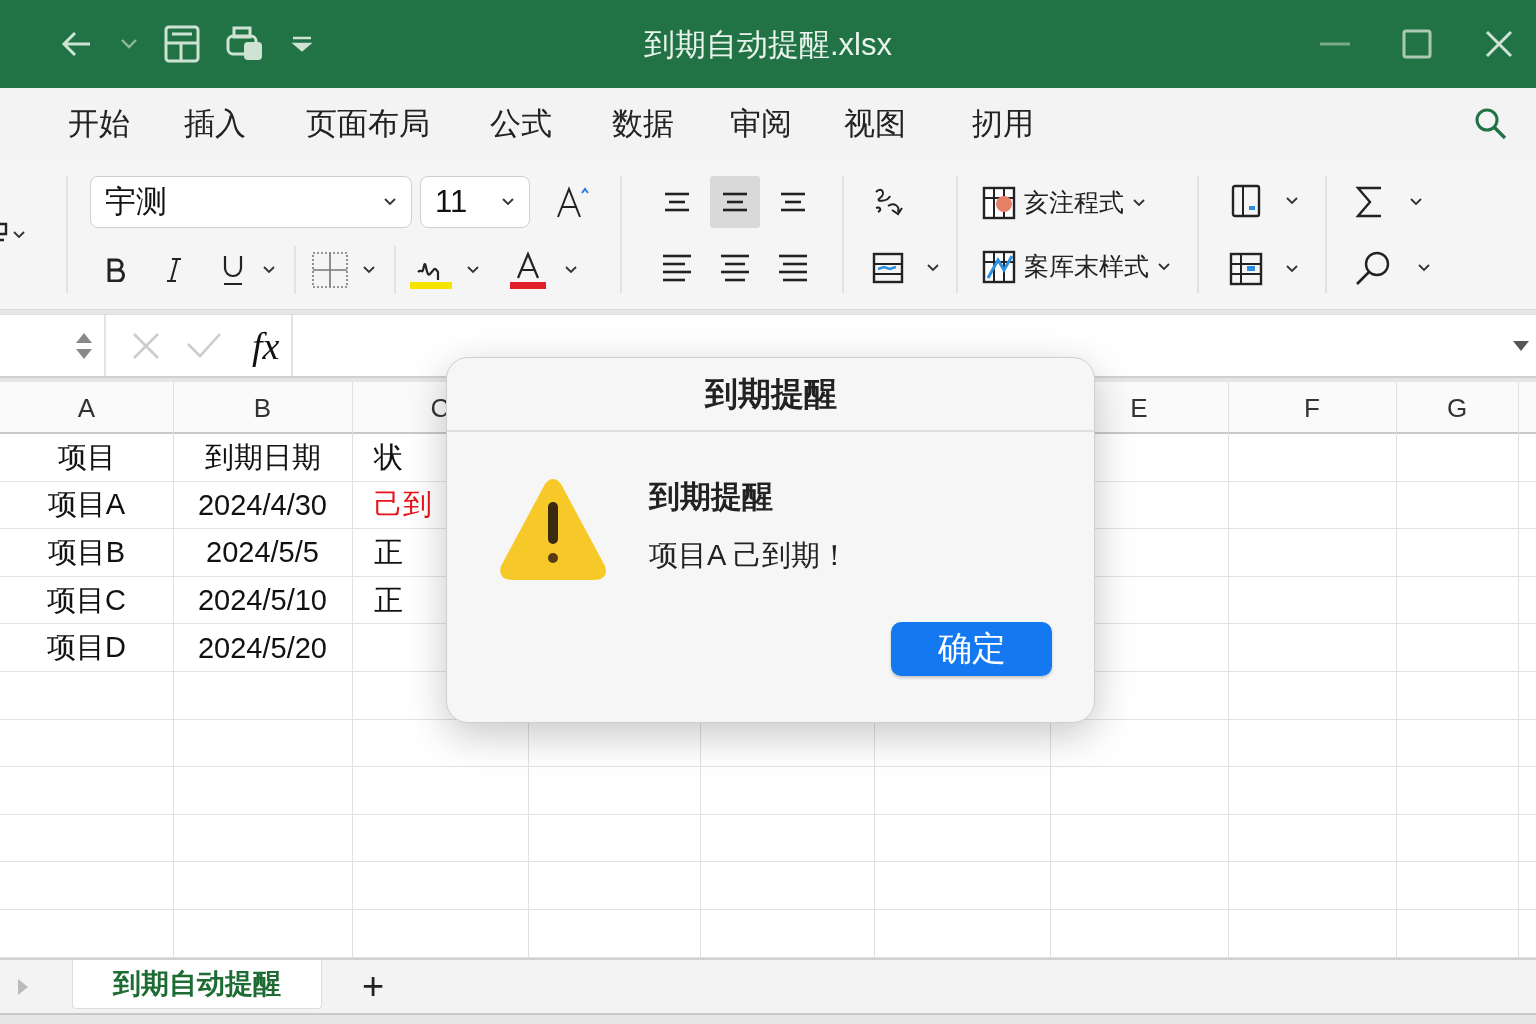 This screenshot has height=1024, width=1536. I want to click on add-sheet-button: +, so click(373, 986).